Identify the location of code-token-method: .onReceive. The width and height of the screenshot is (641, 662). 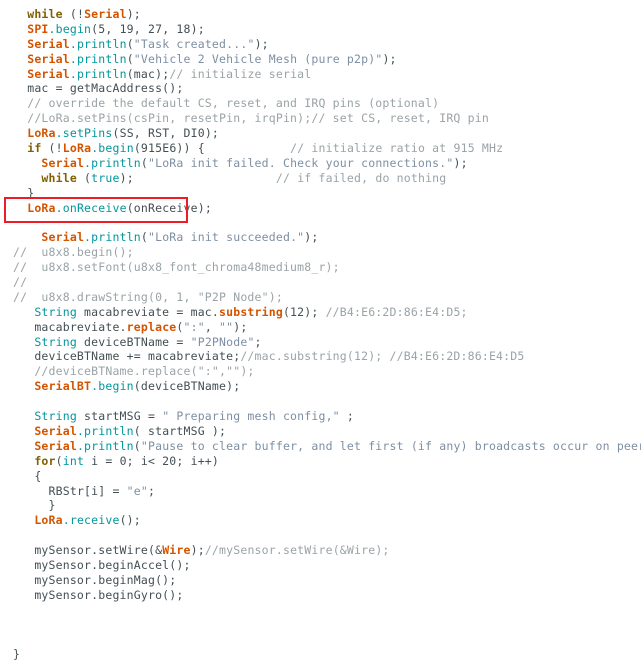
(91, 207).